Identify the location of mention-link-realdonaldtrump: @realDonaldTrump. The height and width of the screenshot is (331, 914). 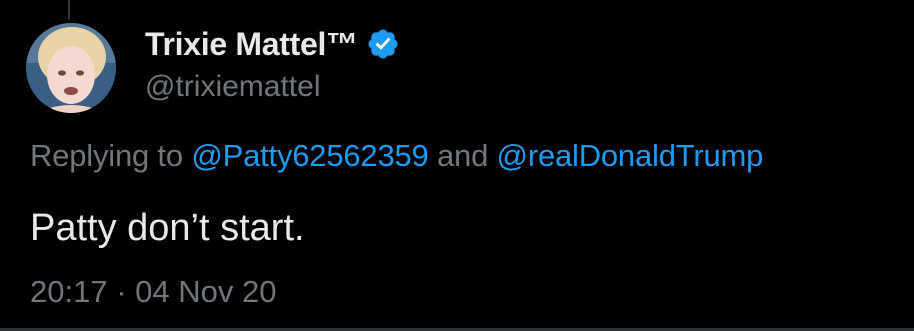
(630, 155).